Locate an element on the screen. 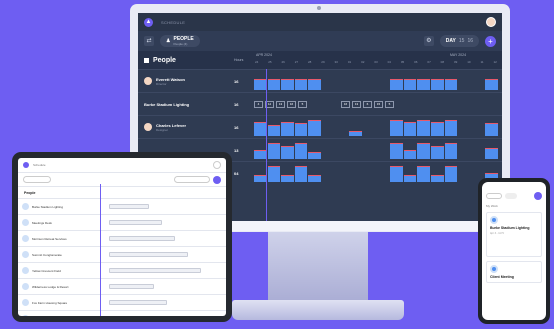 The height and width of the screenshot is (329, 554). people-filter is located at coordinates (37, 179).